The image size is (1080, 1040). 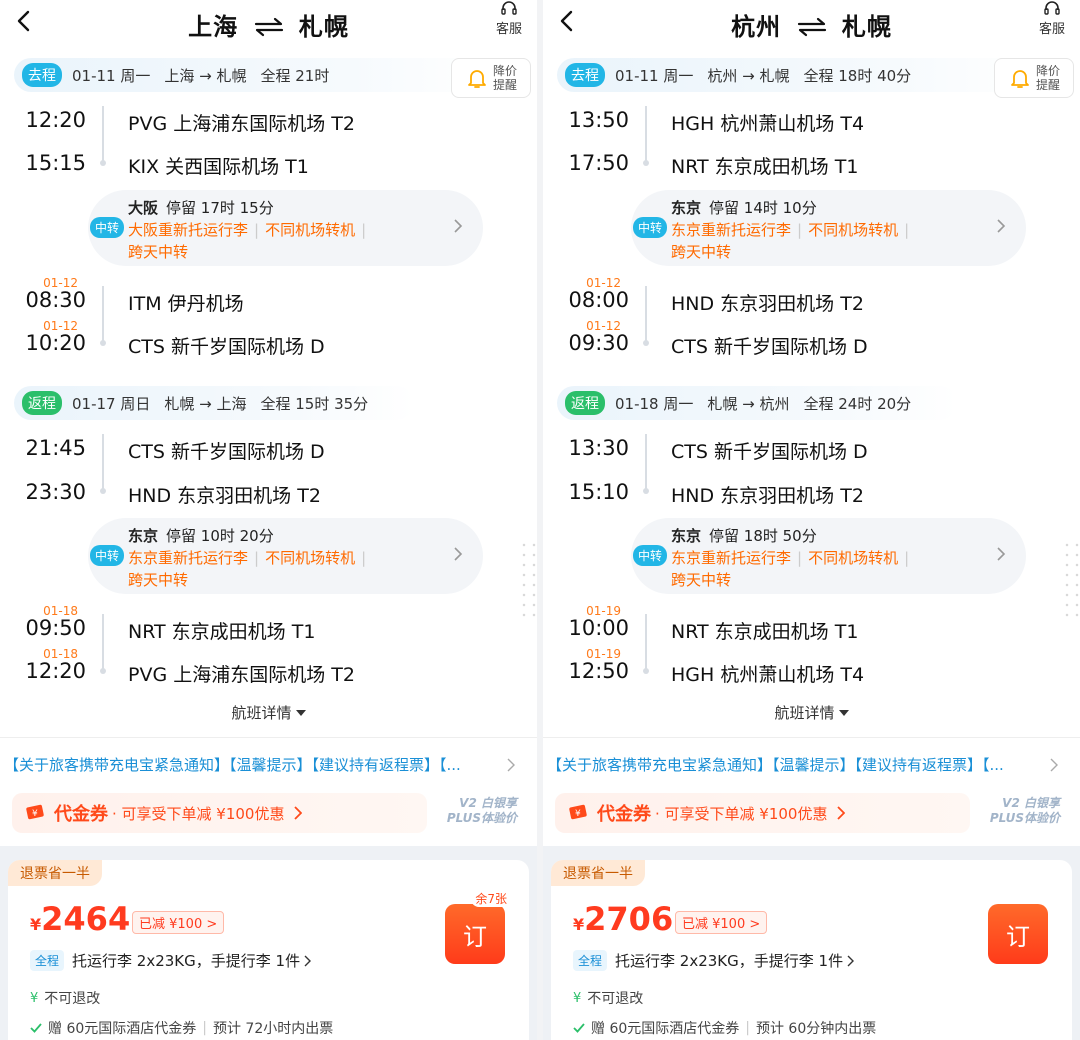 What do you see at coordinates (504, 78) in the screenshot?
I see `price-alert-label: 降价 提醒` at bounding box center [504, 78].